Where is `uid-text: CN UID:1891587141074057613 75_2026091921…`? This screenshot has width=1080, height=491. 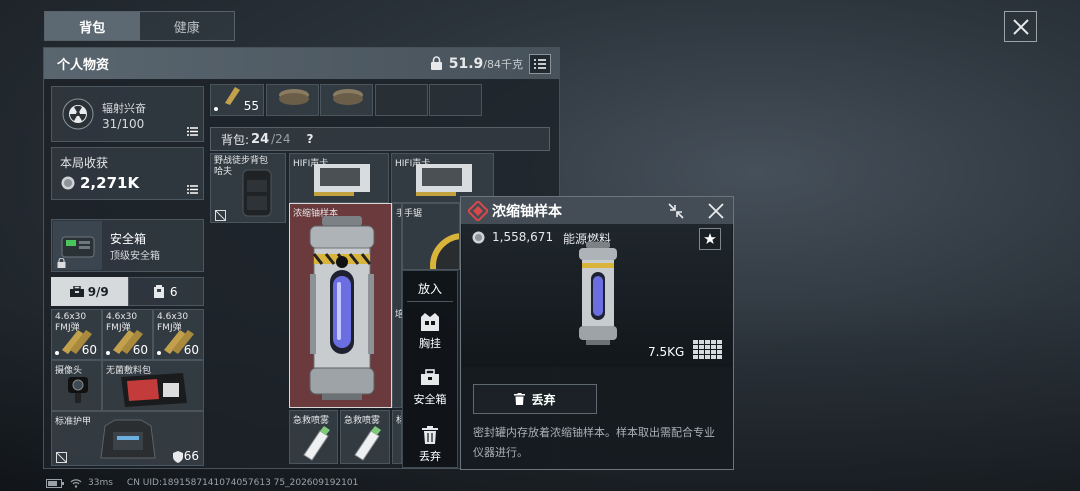 uid-text: CN UID:1891587141074057613 75_2026091921… is located at coordinates (242, 483).